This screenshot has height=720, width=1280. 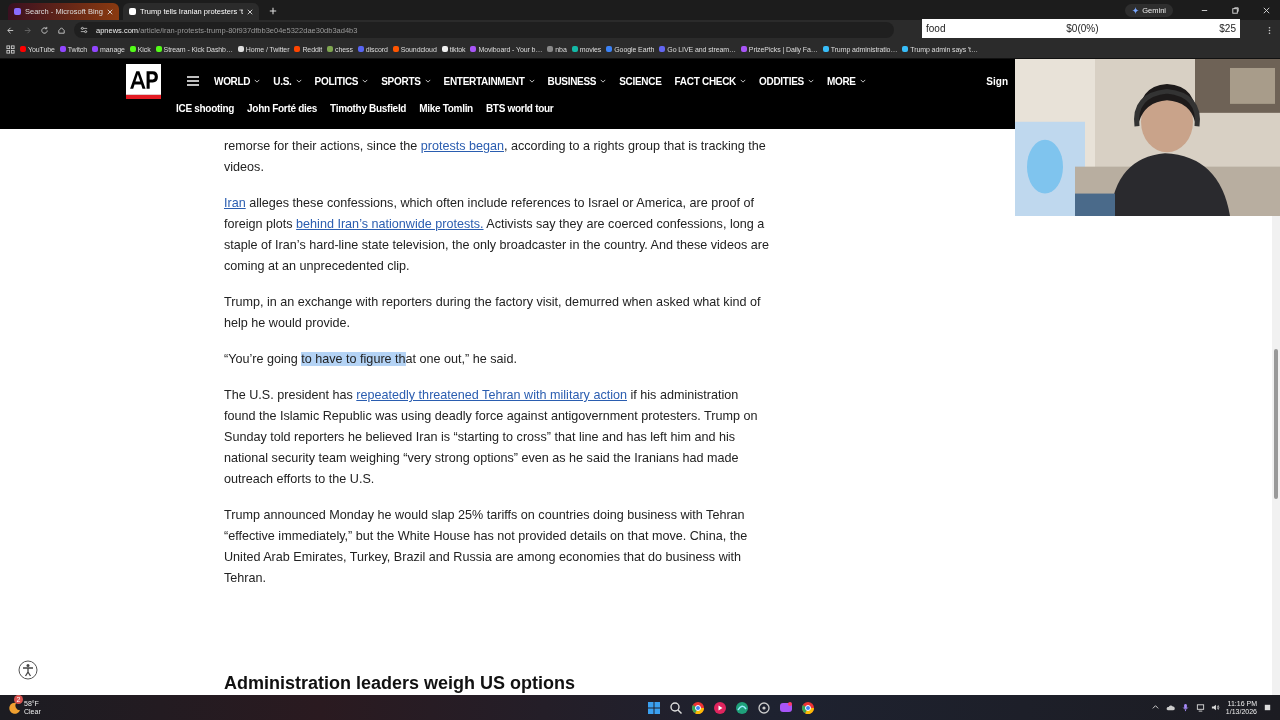 I want to click on windows-icon, so click(x=653, y=707).